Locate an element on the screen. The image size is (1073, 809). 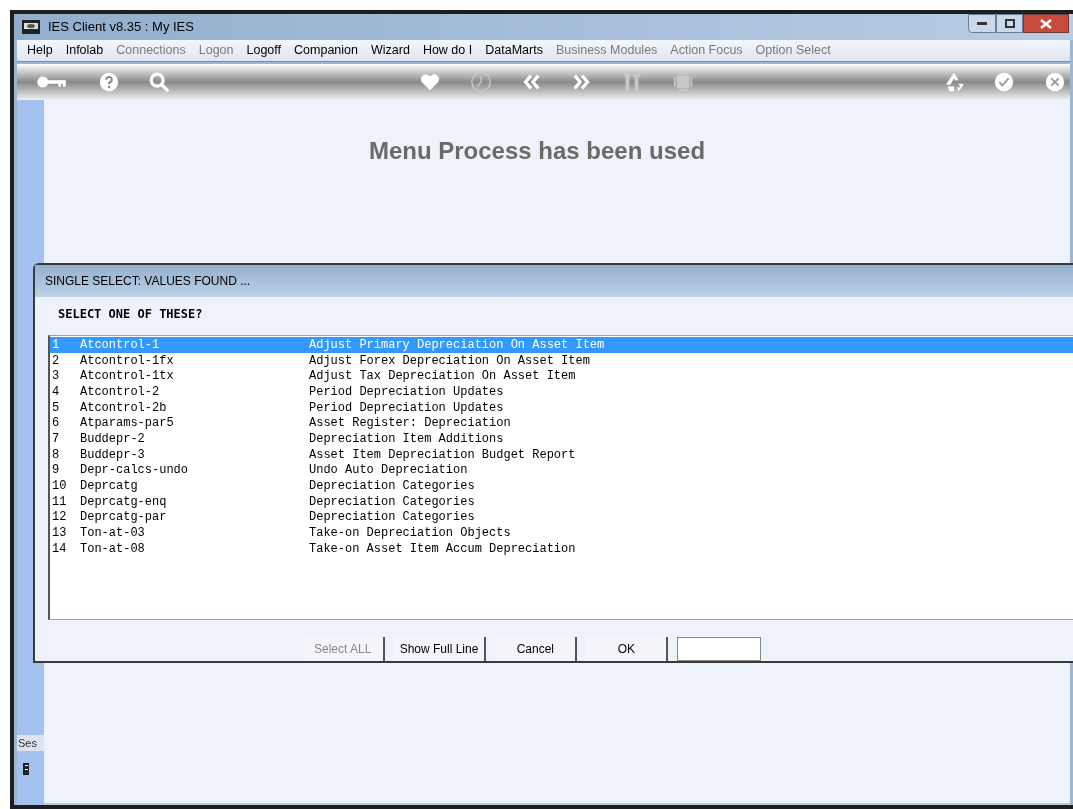
dialog-button: Cancel is located at coordinates (536, 649).